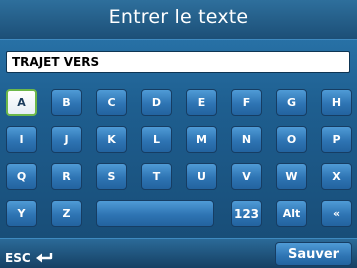 This screenshot has width=357, height=268. Describe the element at coordinates (21, 176) in the screenshot. I see `key-q: Q` at that location.